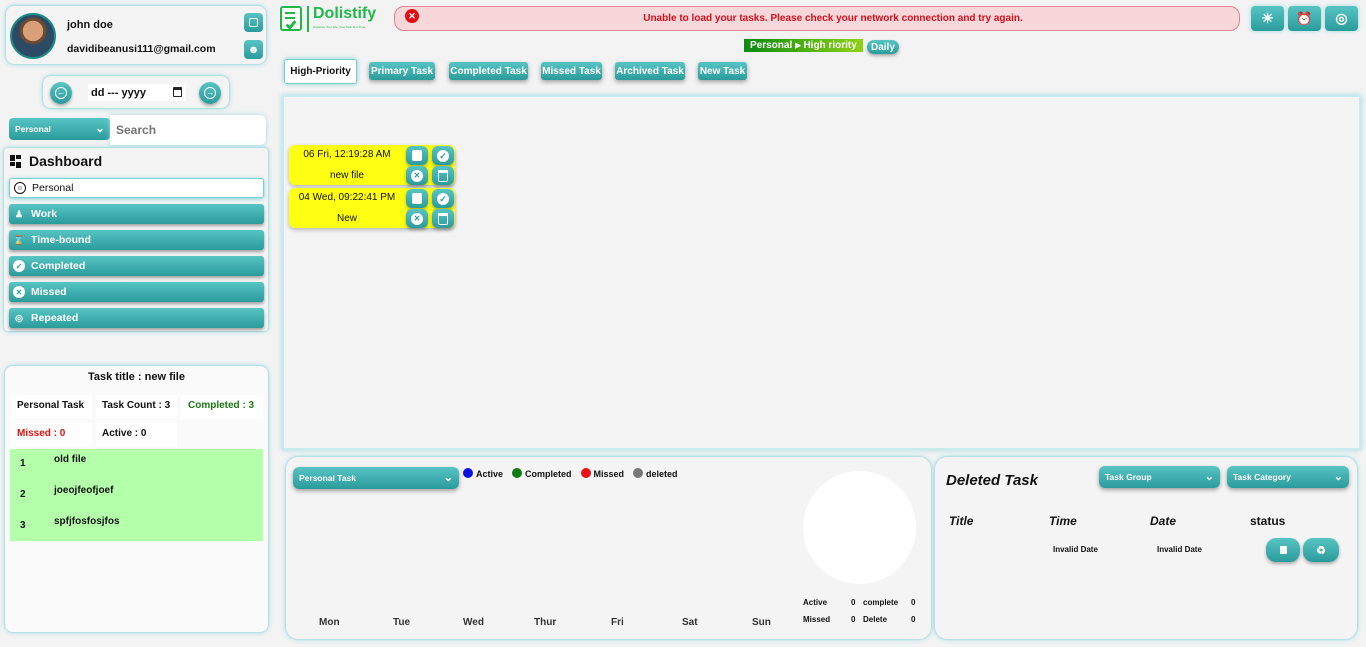 This screenshot has height=647, width=1366. Describe the element at coordinates (542, 473) in the screenshot. I see `legend-item-completed: Completed` at that location.